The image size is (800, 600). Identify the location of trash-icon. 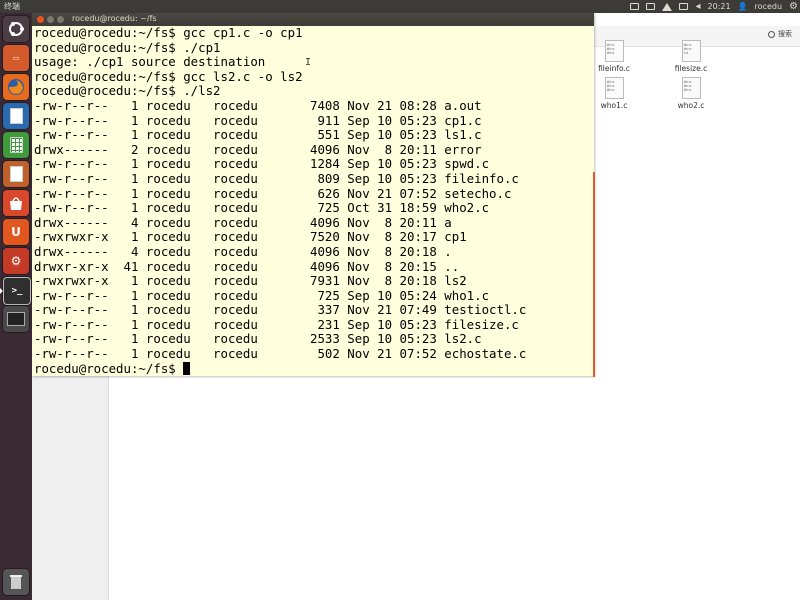
(16, 582).